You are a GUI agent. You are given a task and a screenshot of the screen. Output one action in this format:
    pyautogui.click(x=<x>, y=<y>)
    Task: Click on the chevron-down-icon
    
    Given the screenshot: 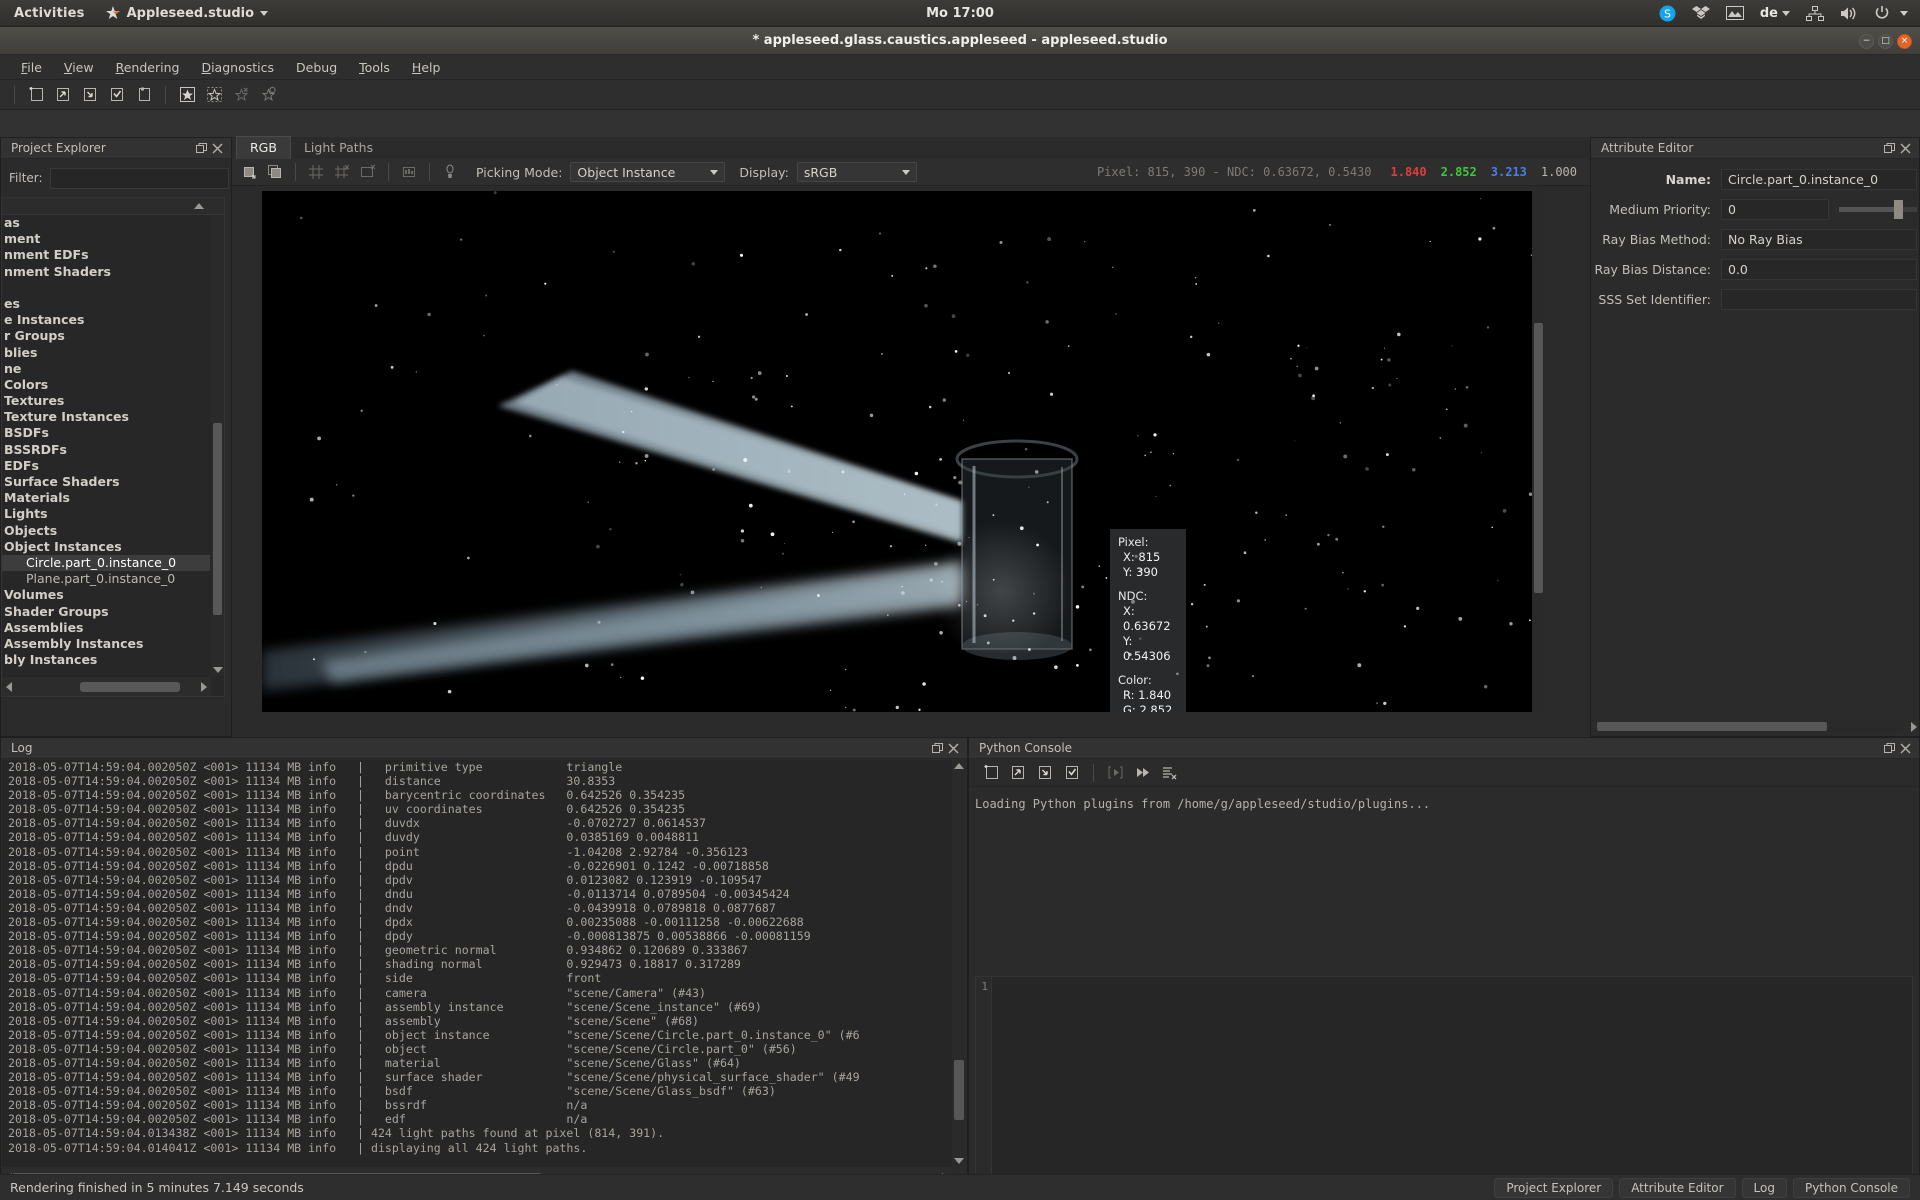 What is the action you would take?
    pyautogui.click(x=959, y=1161)
    